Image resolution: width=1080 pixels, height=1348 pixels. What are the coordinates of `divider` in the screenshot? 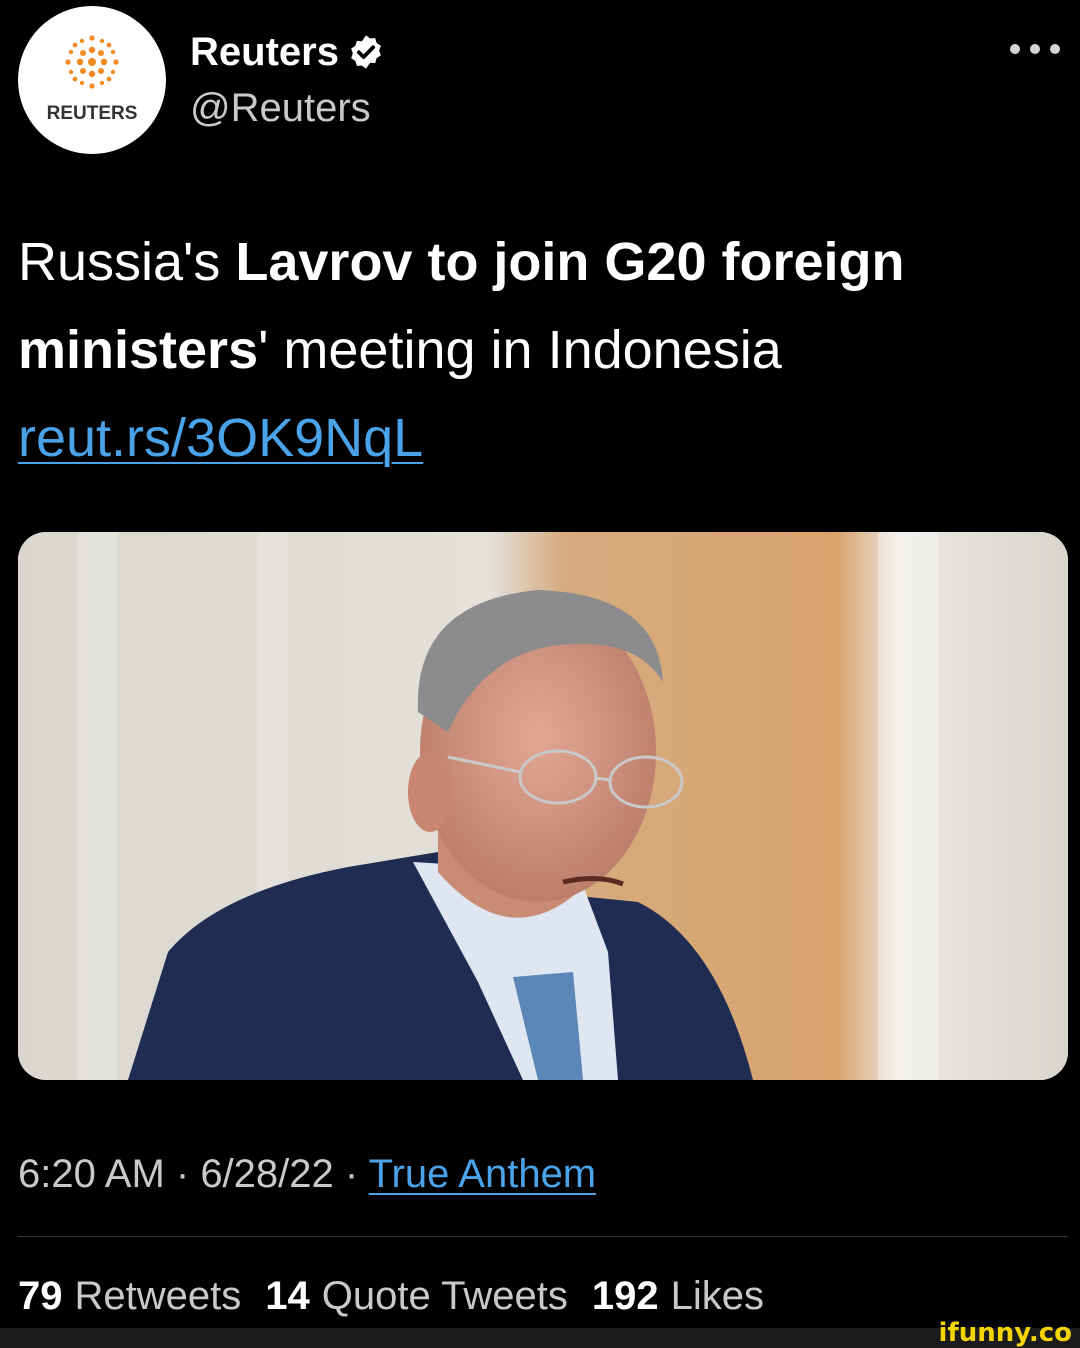 It's located at (543, 1236).